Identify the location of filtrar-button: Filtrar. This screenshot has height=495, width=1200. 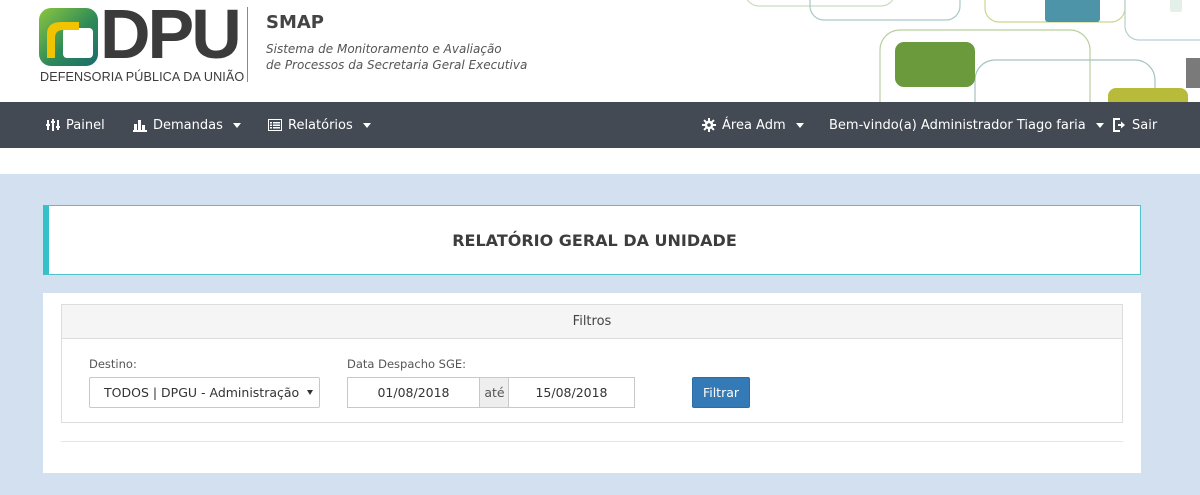
(721, 392).